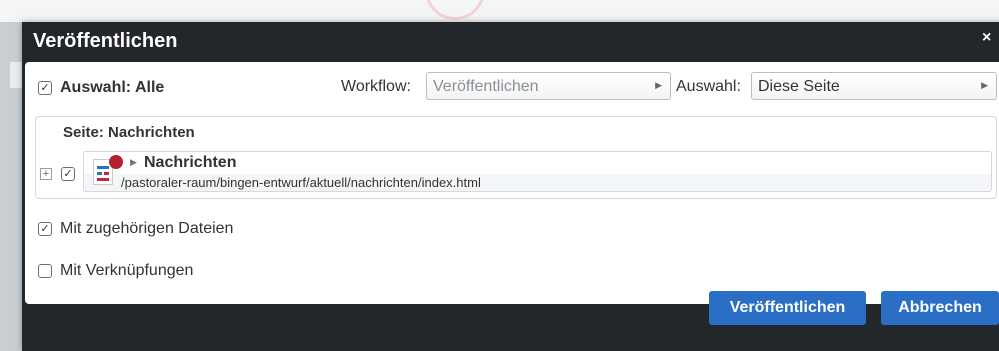 This screenshot has width=999, height=351. I want to click on close-icon: ×, so click(986, 38).